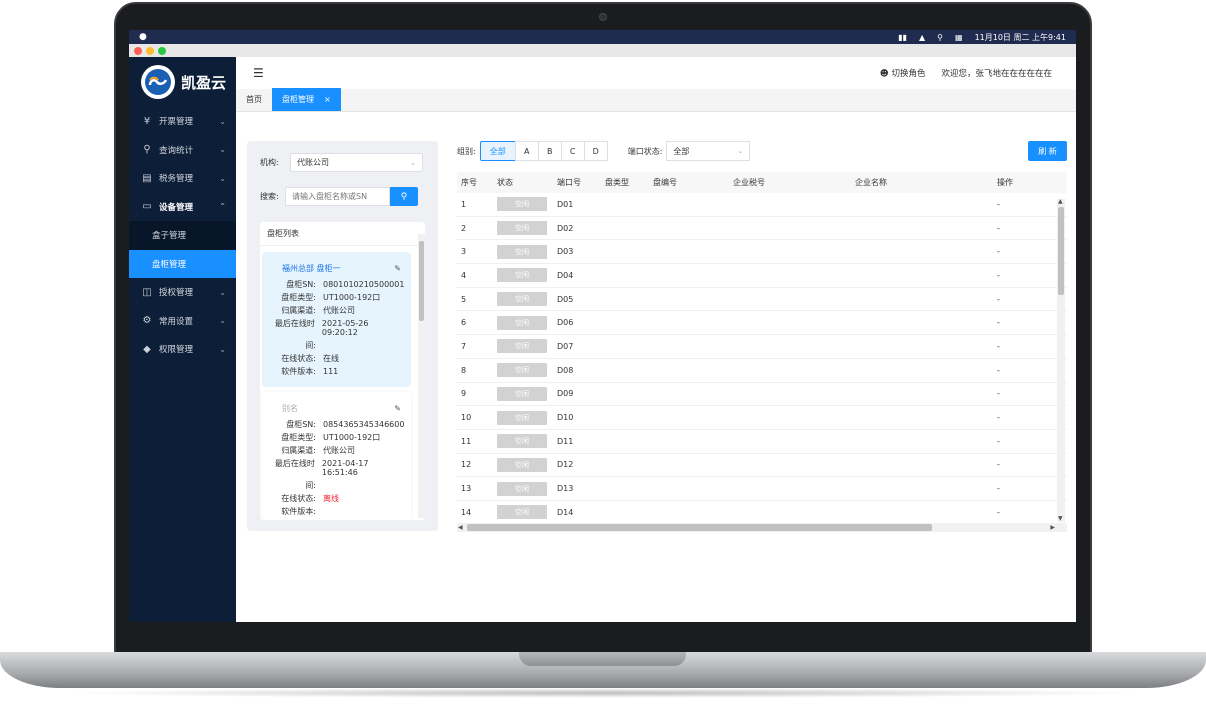 This screenshot has height=707, width=1206. I want to click on group-d-button: D, so click(595, 151).